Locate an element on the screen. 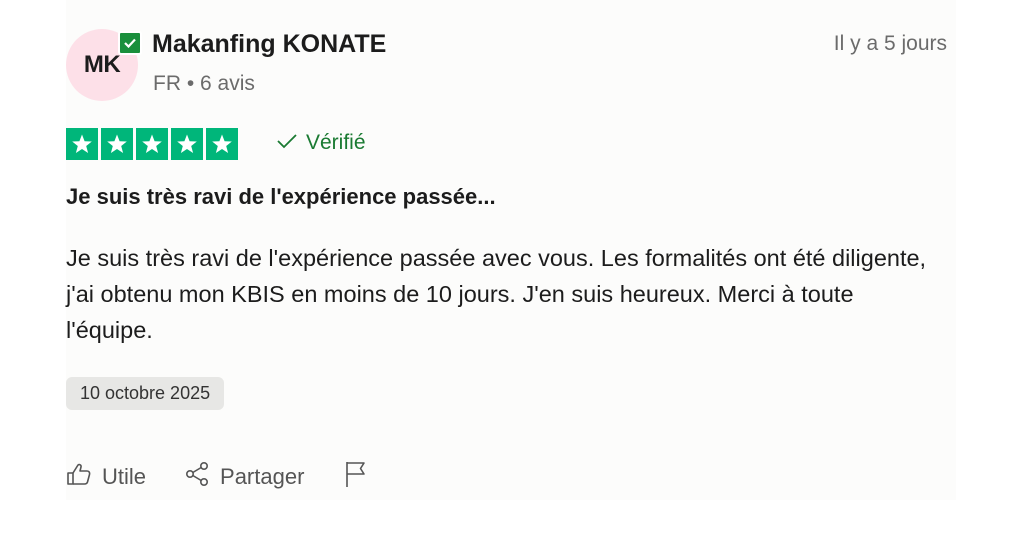 The height and width of the screenshot is (533, 1024). avatar-initials: MK is located at coordinates (102, 64).